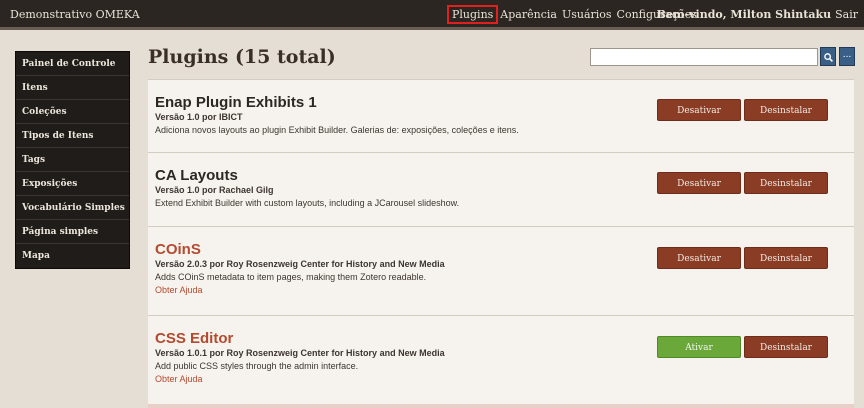  Describe the element at coordinates (214, 190) in the screenshot. I see `plugin-version: Versão 1.0 por Rachael Gilg` at that location.